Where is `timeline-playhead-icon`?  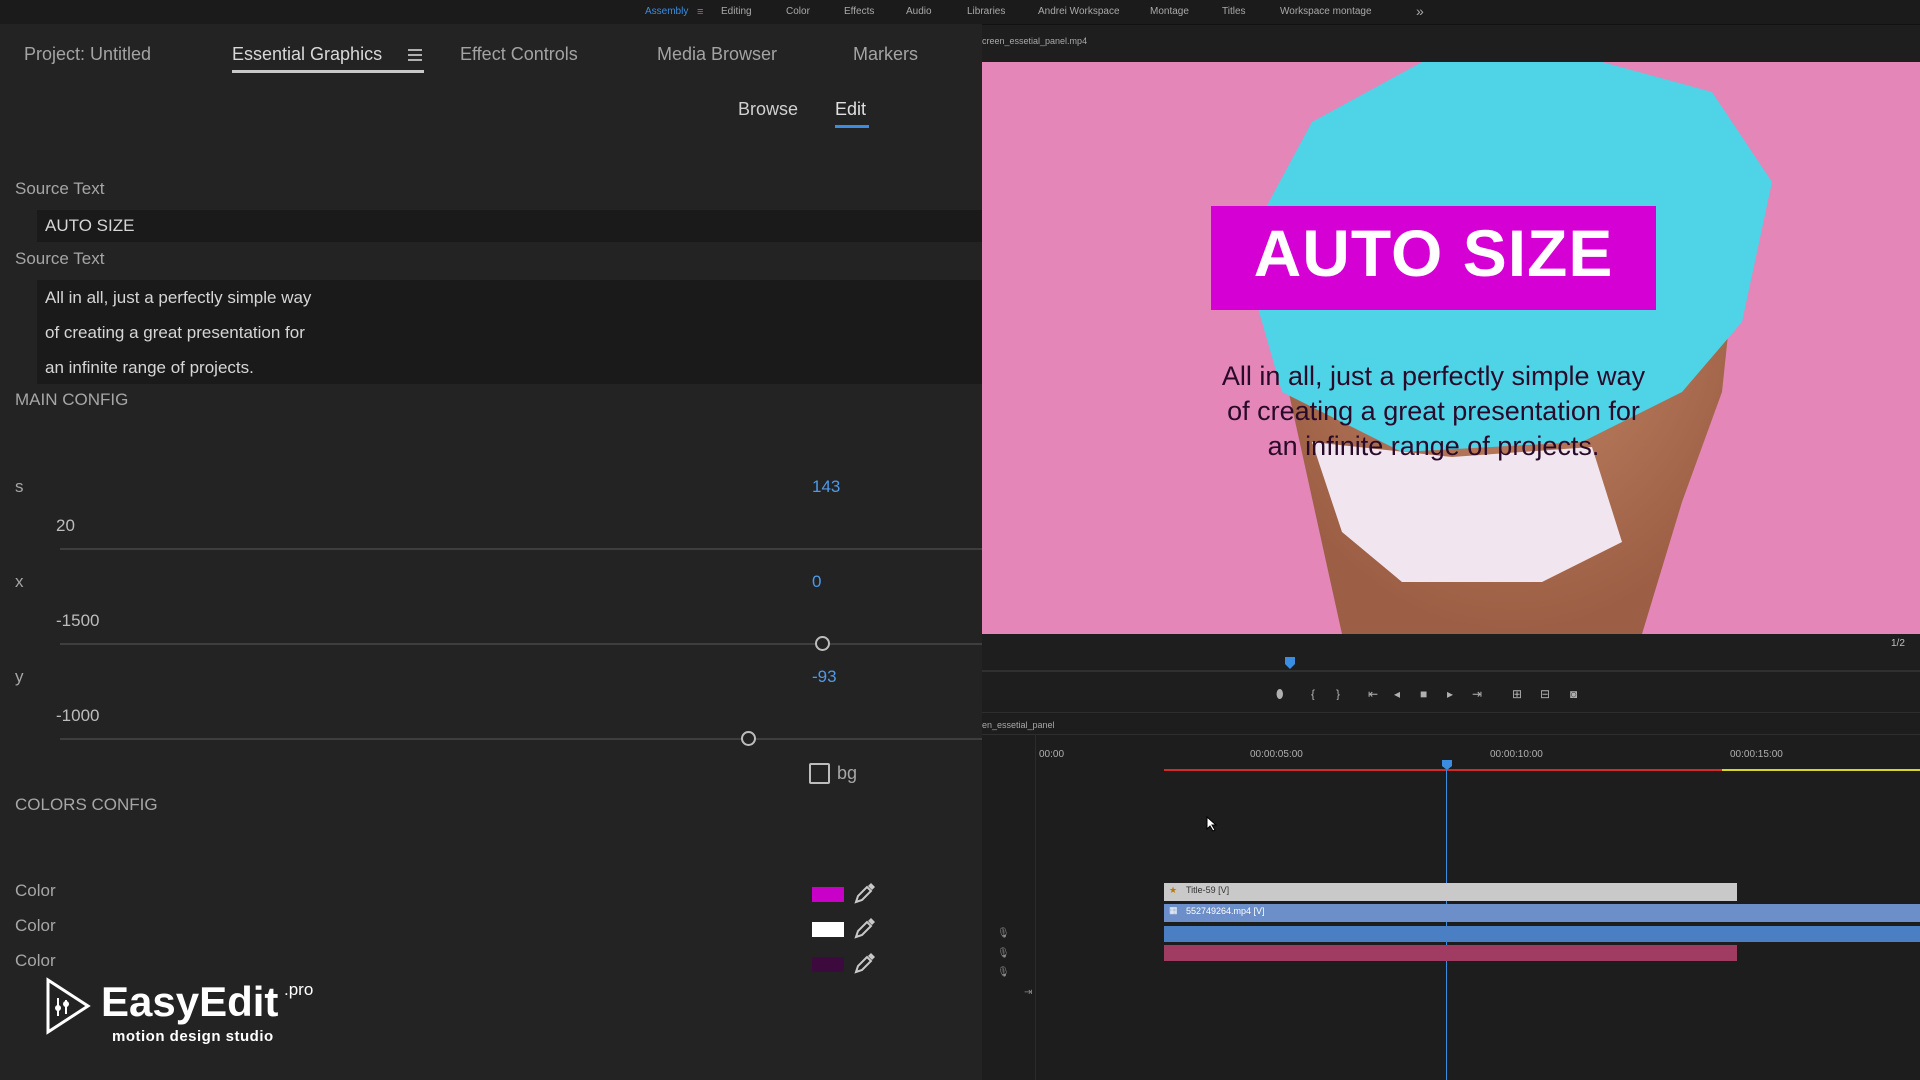
timeline-playhead-icon is located at coordinates (1447, 765).